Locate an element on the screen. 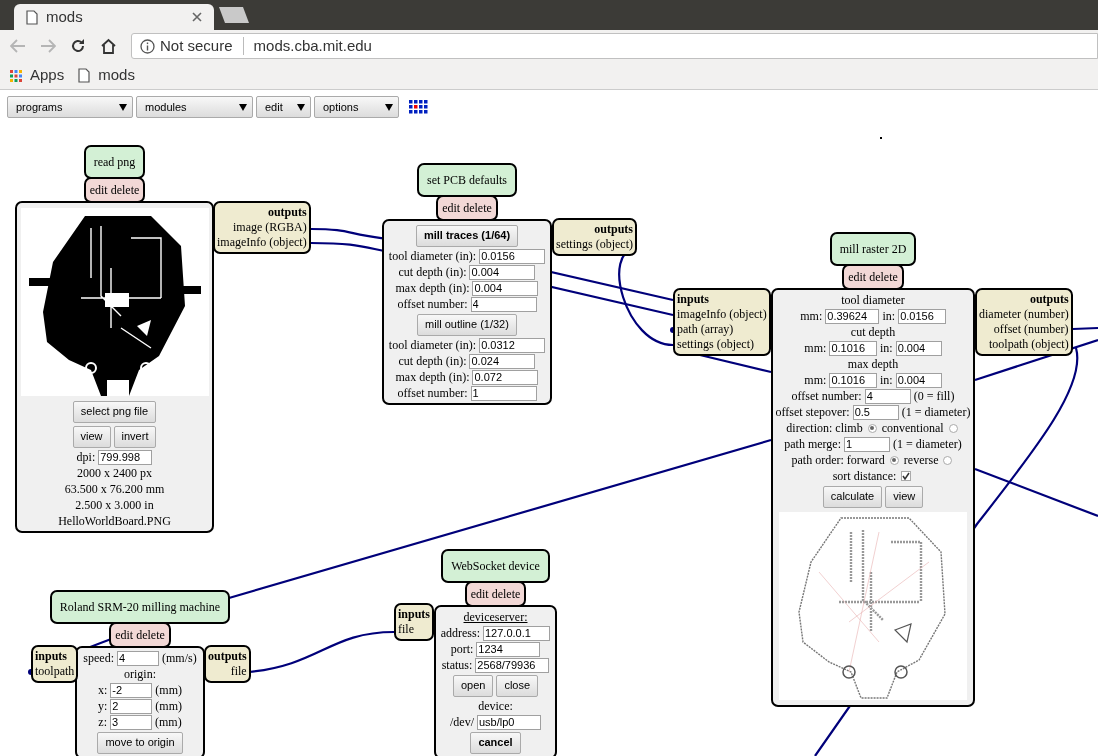 Image resolution: width=1098 pixels, height=756 pixels. module-button: invert is located at coordinates (135, 436).